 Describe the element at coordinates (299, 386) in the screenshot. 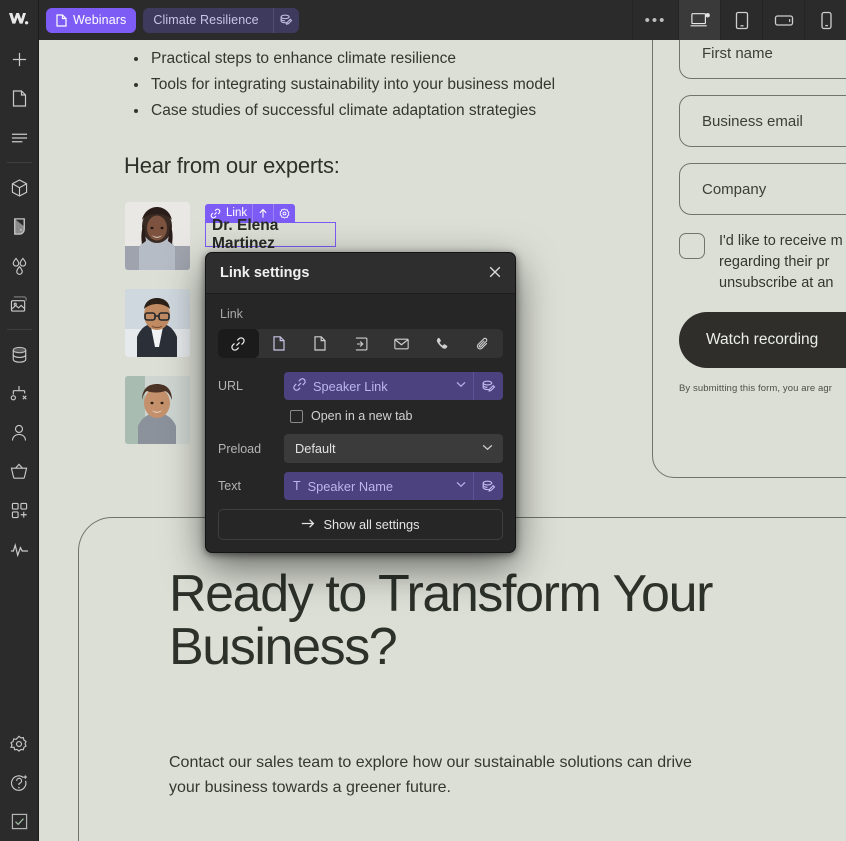

I see `link-icon` at that location.